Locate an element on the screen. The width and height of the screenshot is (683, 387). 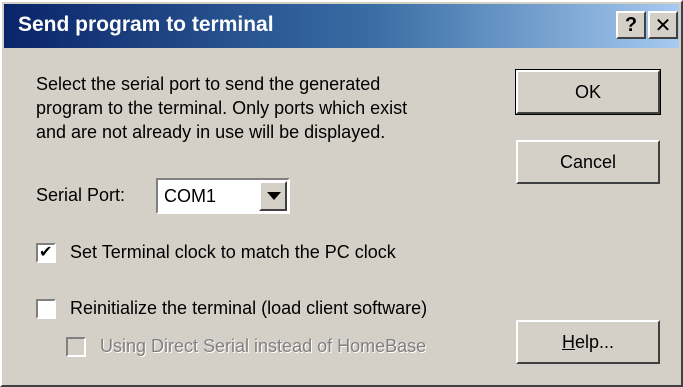
close-icon: ✕ is located at coordinates (663, 25).